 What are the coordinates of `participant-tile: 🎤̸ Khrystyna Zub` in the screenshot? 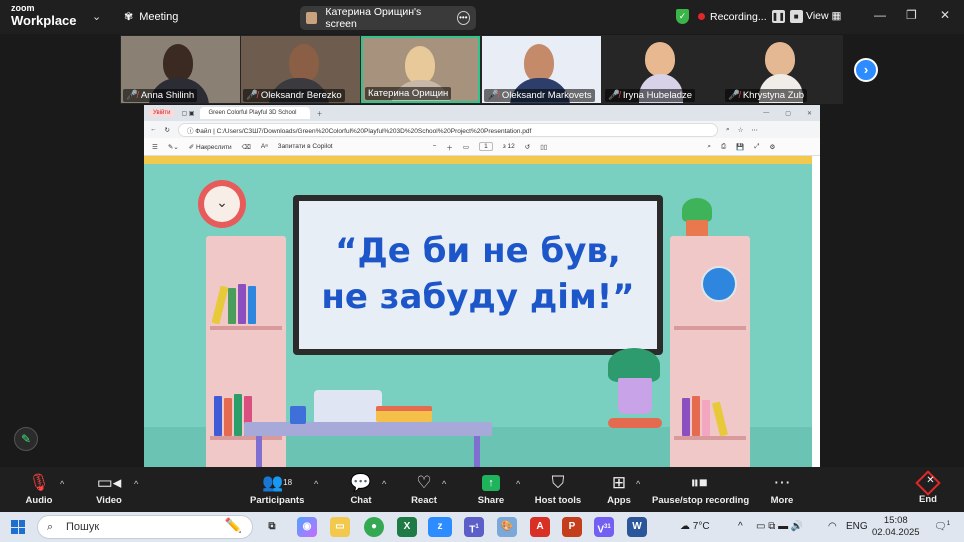 It's located at (782, 69).